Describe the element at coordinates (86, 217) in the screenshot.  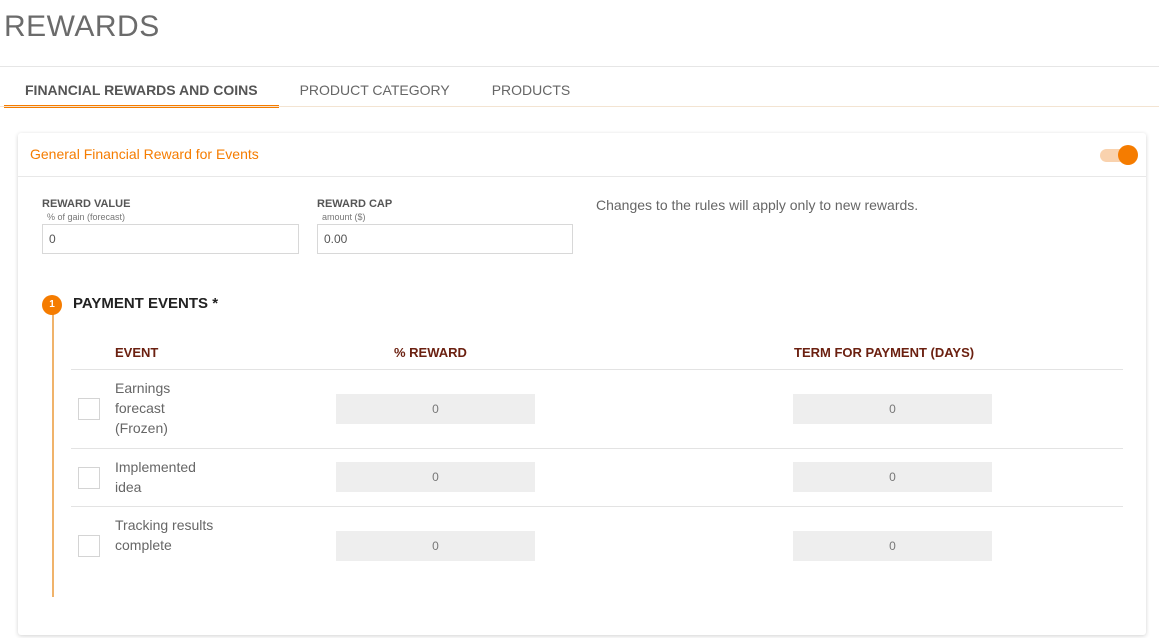
I see `reward-value-sublabel: % of gain (forecast)` at that location.